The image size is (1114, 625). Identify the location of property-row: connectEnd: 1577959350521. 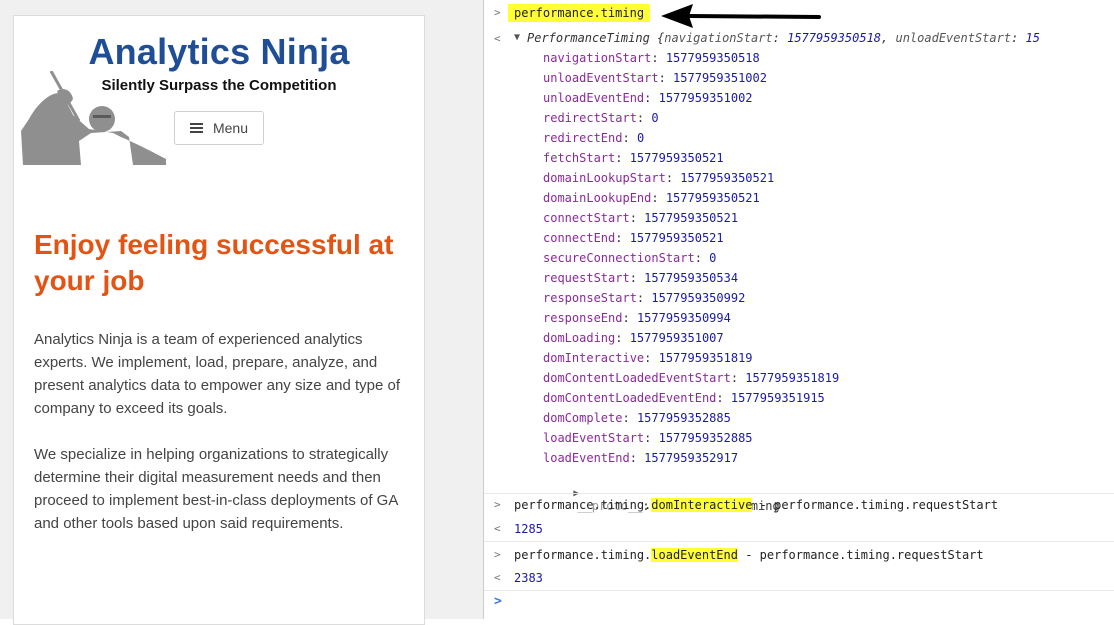
(633, 238).